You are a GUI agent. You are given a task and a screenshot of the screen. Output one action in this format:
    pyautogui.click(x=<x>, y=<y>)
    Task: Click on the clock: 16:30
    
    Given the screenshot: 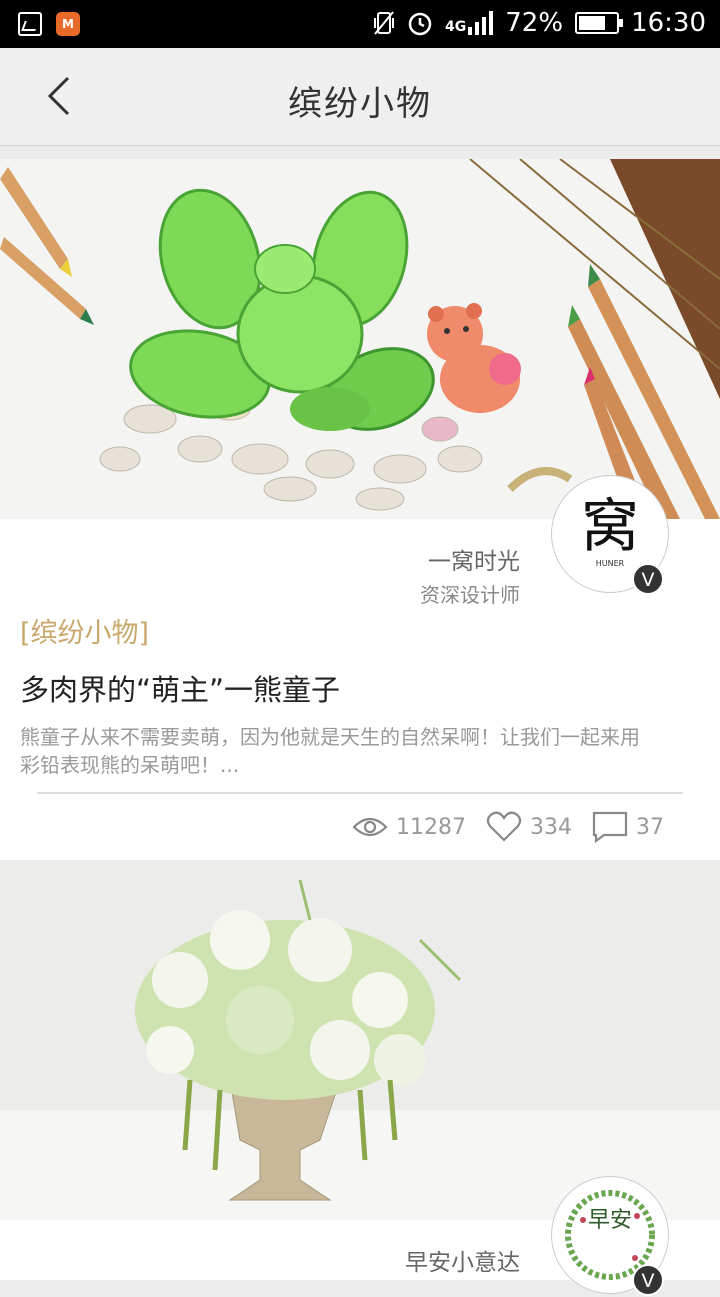 What is the action you would take?
    pyautogui.click(x=668, y=23)
    